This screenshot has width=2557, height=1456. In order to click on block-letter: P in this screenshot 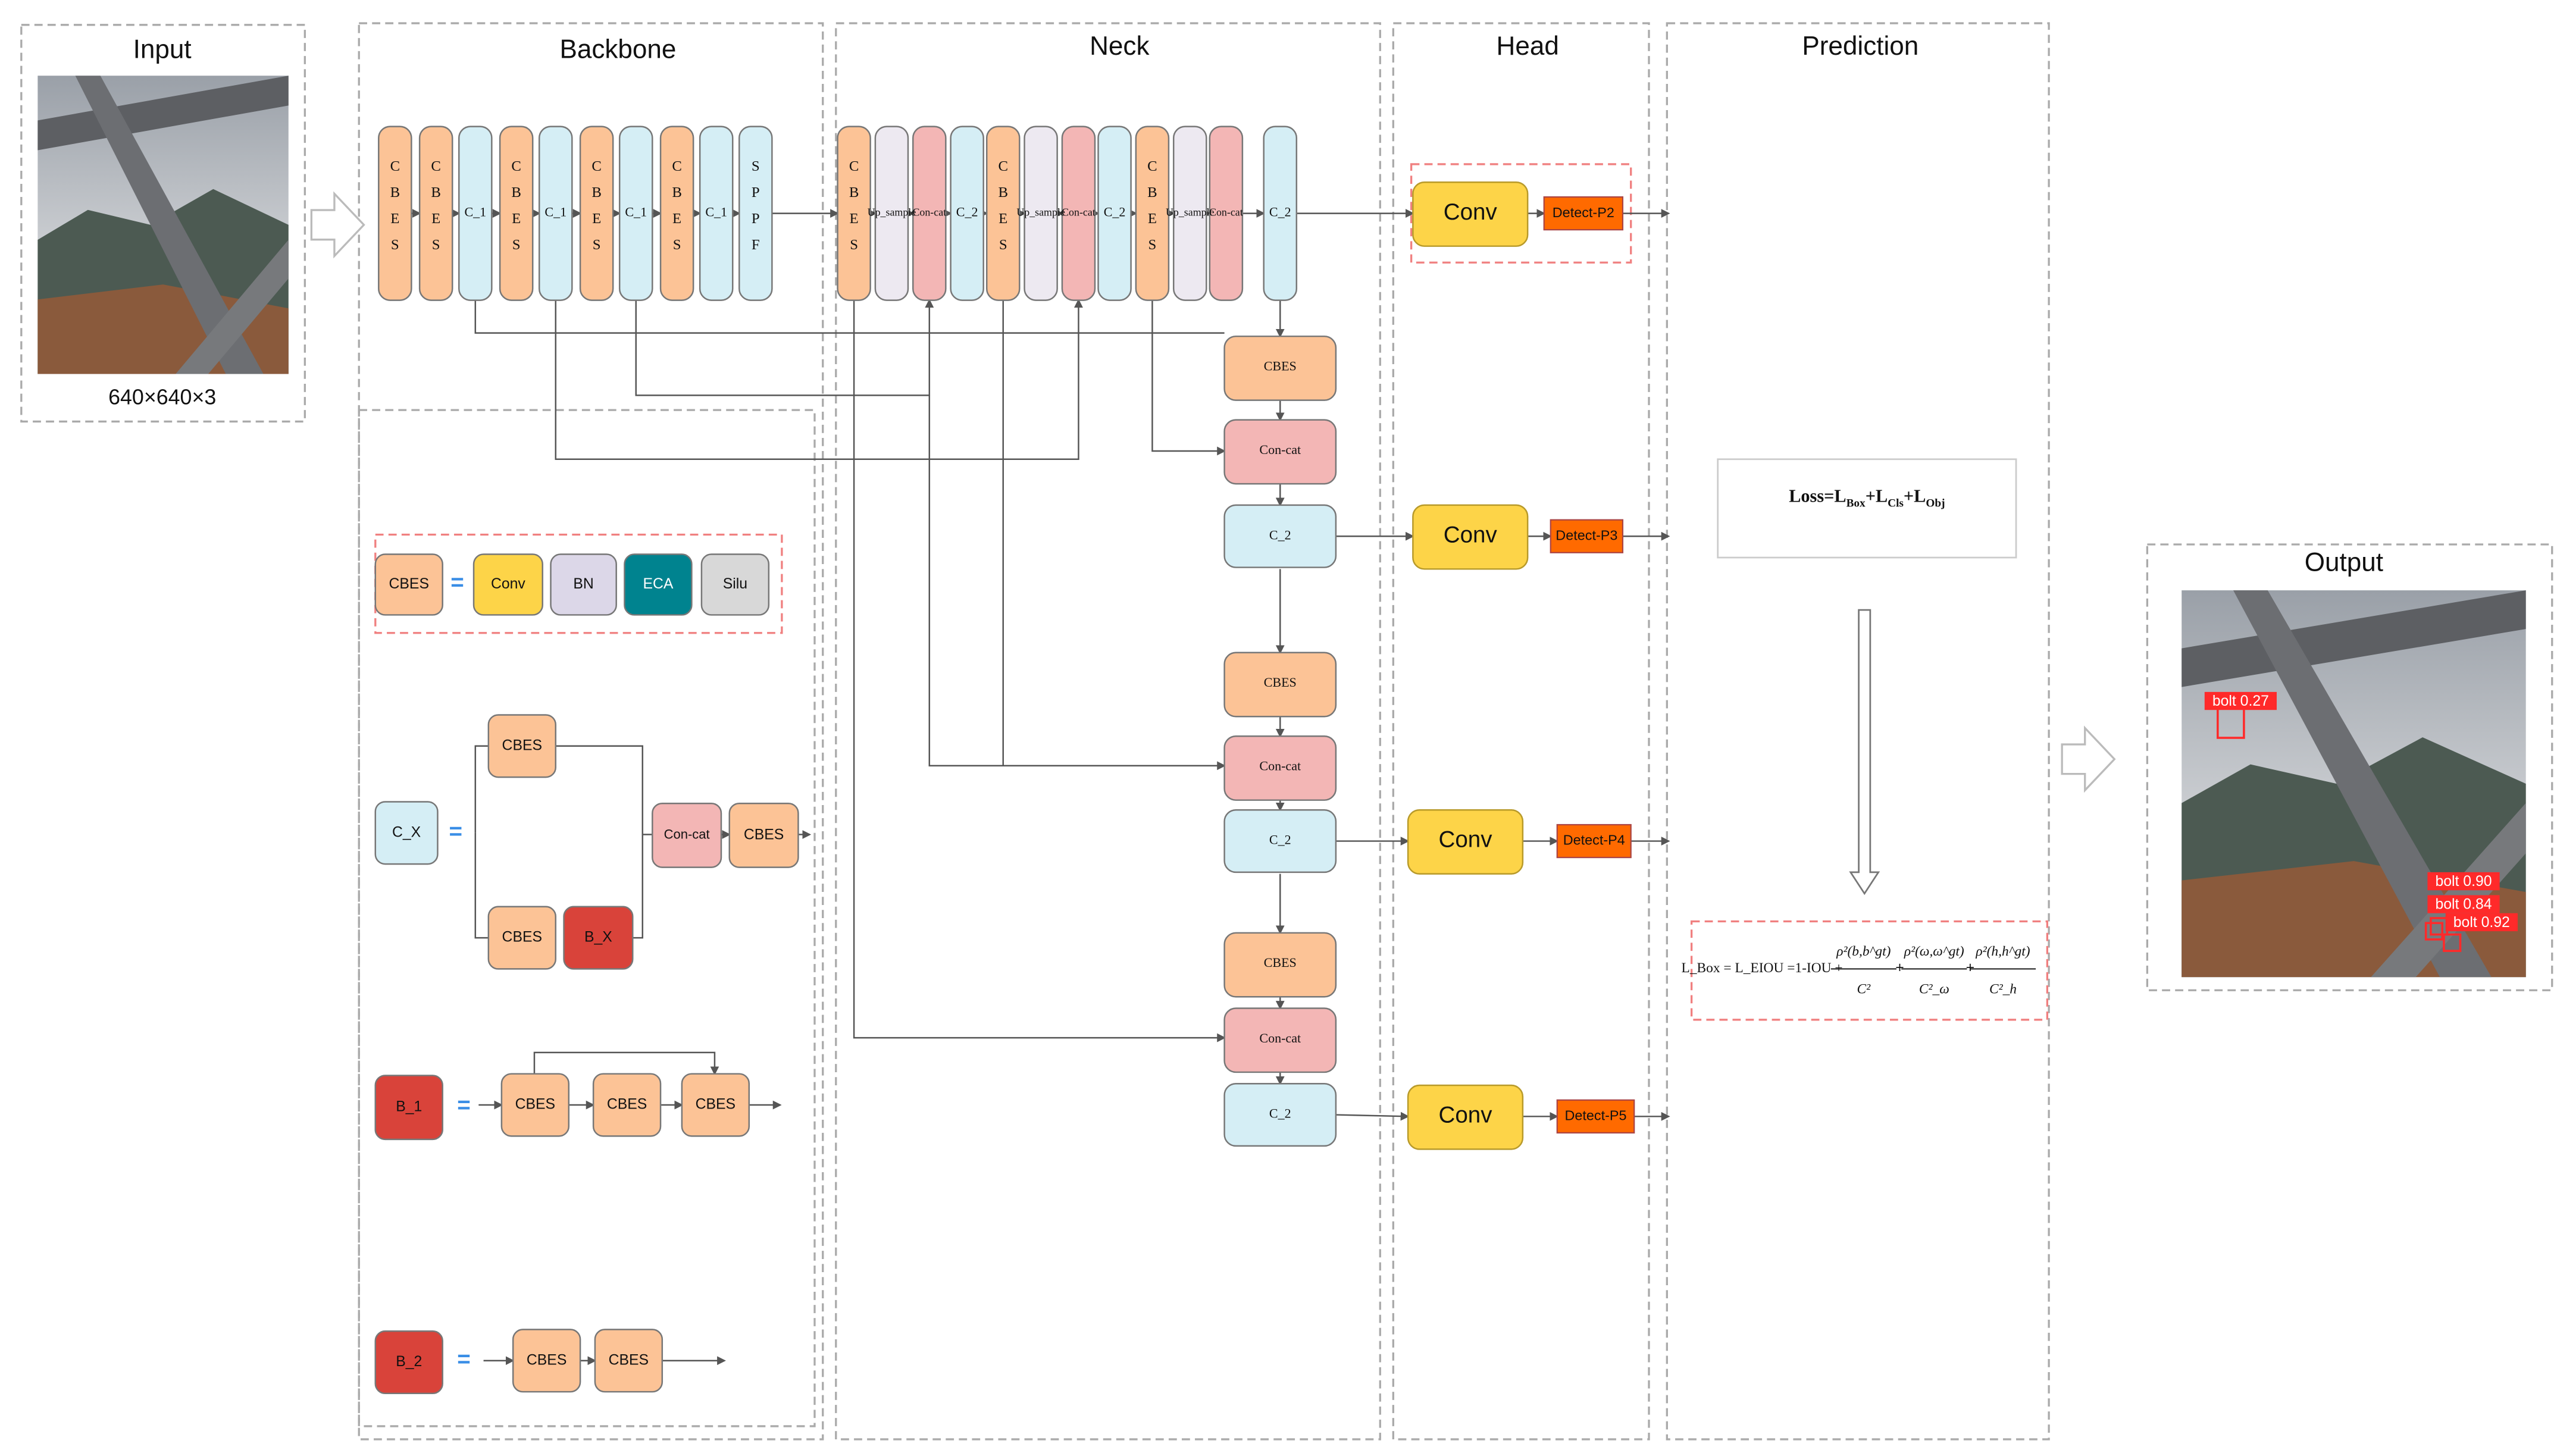, I will do `click(756, 219)`.